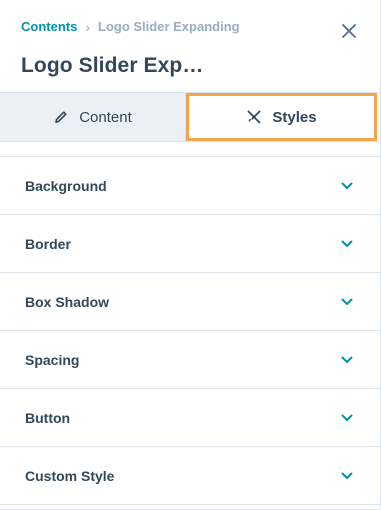  I want to click on close-button, so click(349, 31).